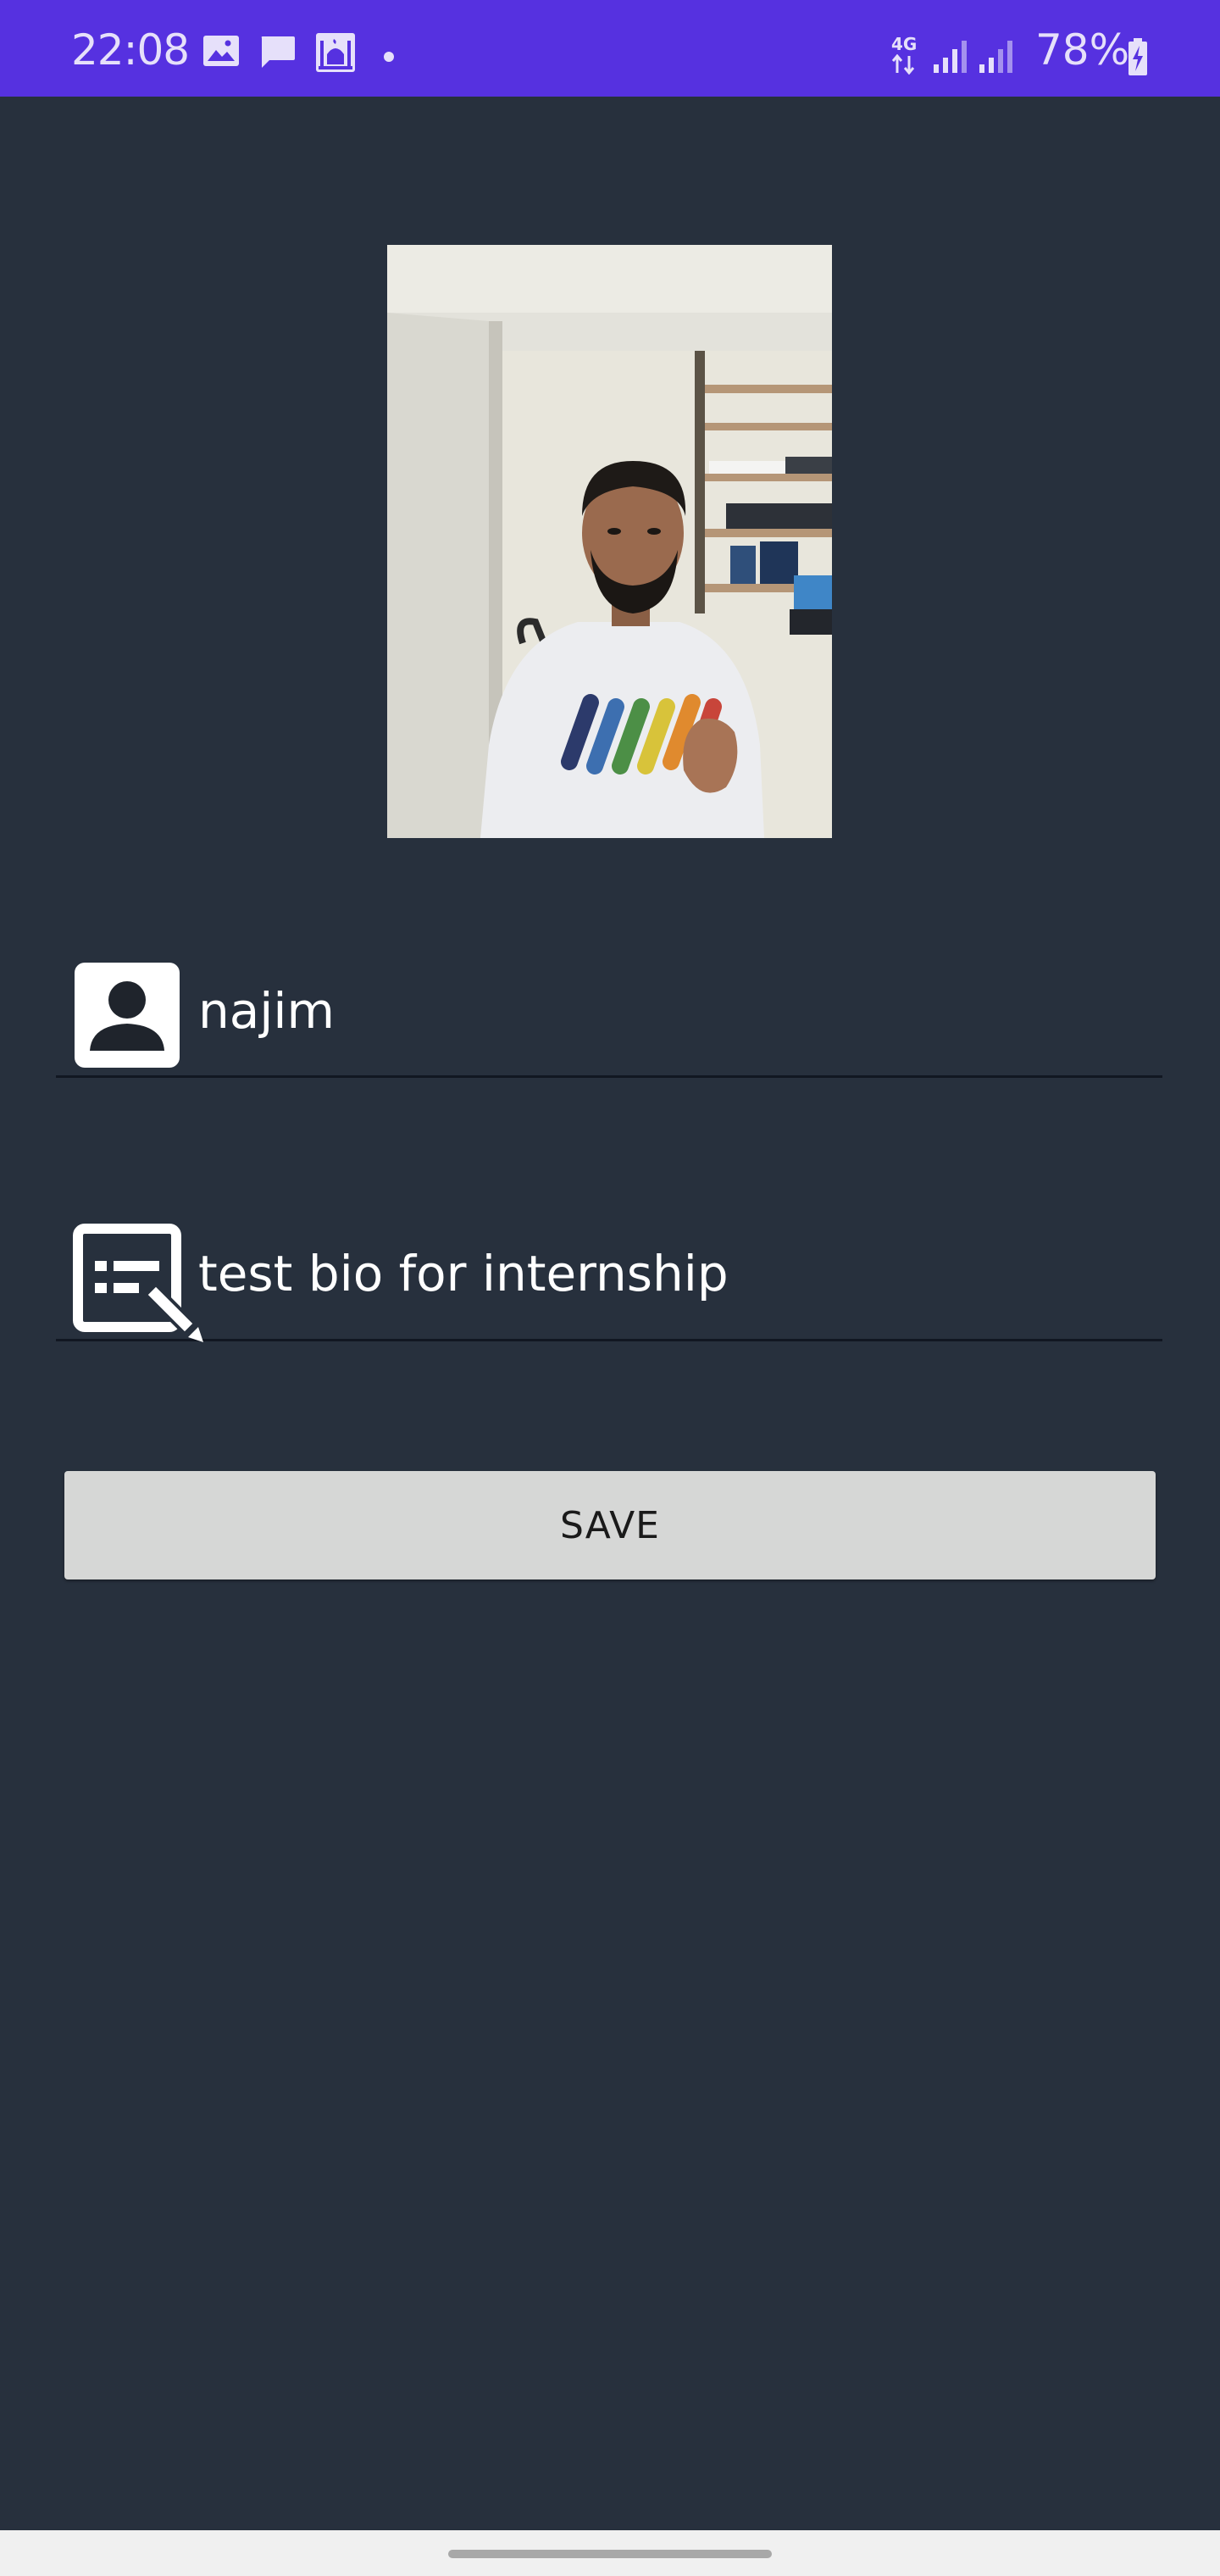 The width and height of the screenshot is (1220, 2576). Describe the element at coordinates (335, 52) in the screenshot. I see `mosque-icon` at that location.